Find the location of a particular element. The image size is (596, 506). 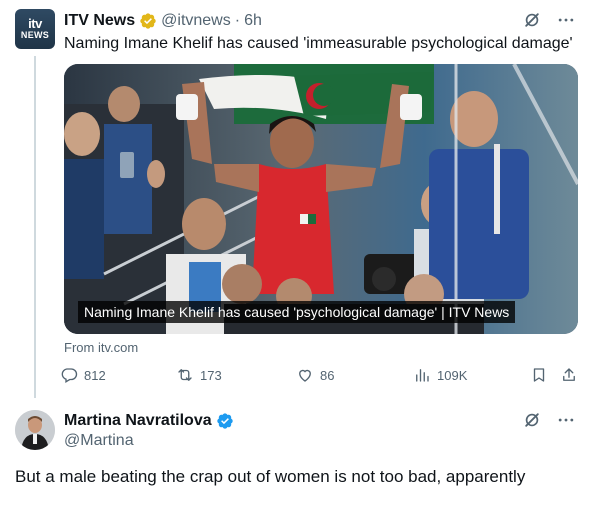

reply-button: 812 is located at coordinates (83, 375).